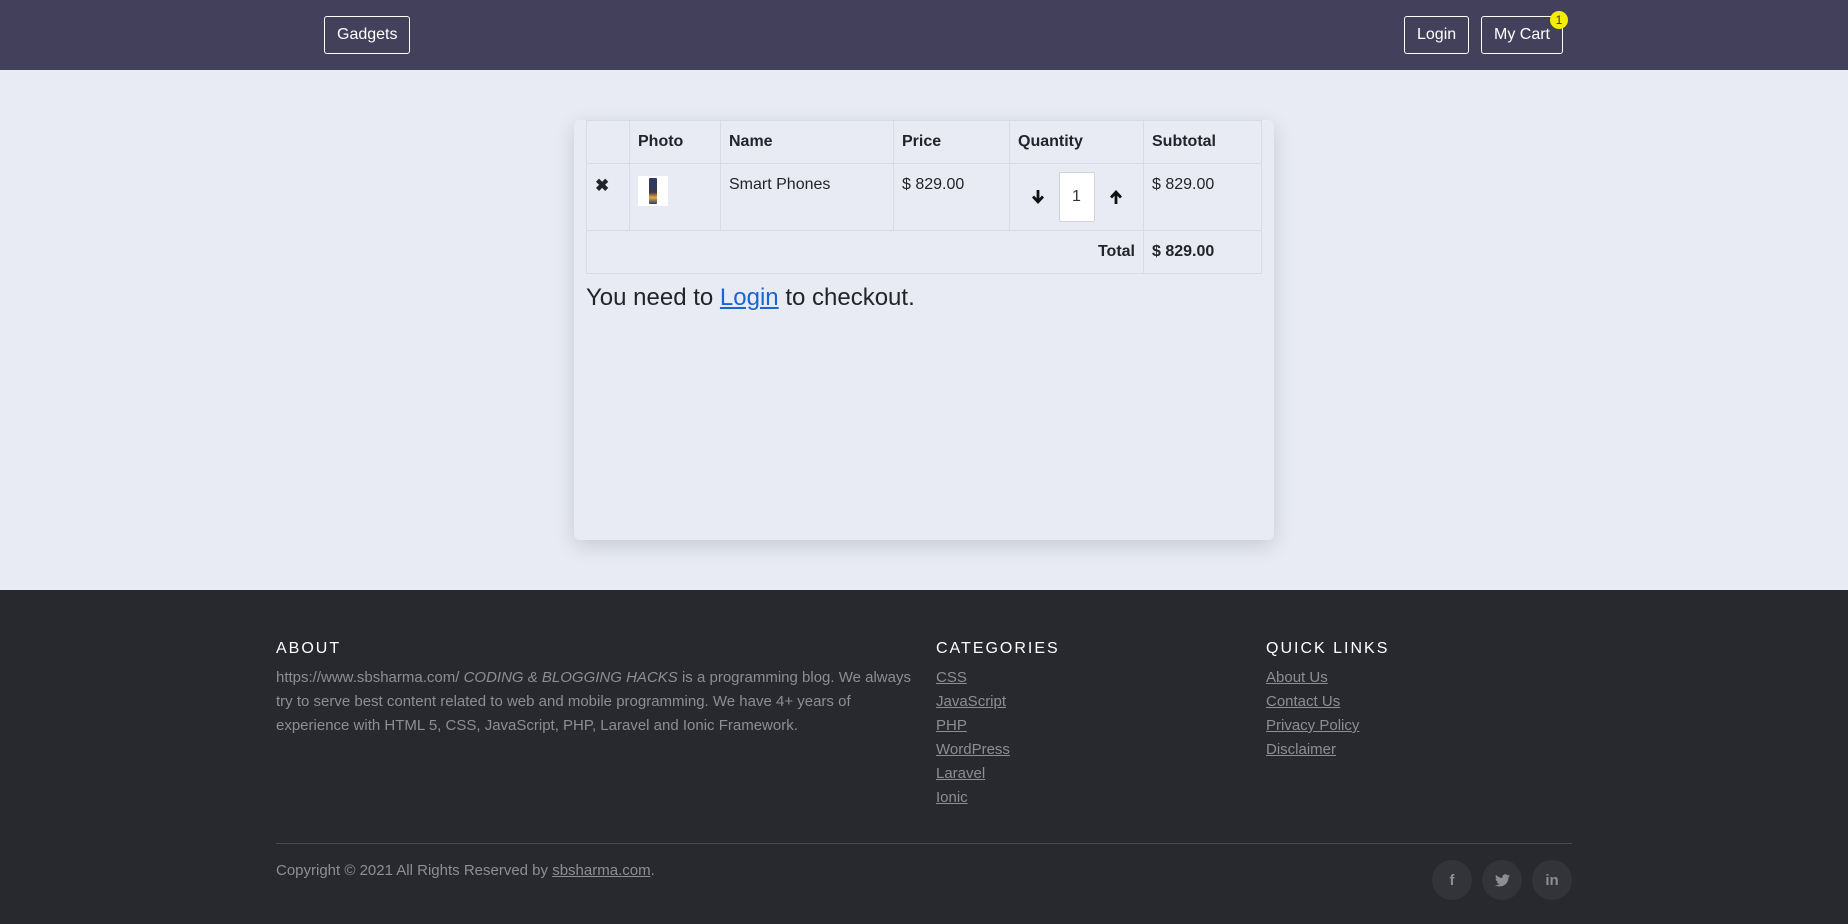 The image size is (1848, 924). I want to click on item-price: $ 829.00, so click(951, 197).